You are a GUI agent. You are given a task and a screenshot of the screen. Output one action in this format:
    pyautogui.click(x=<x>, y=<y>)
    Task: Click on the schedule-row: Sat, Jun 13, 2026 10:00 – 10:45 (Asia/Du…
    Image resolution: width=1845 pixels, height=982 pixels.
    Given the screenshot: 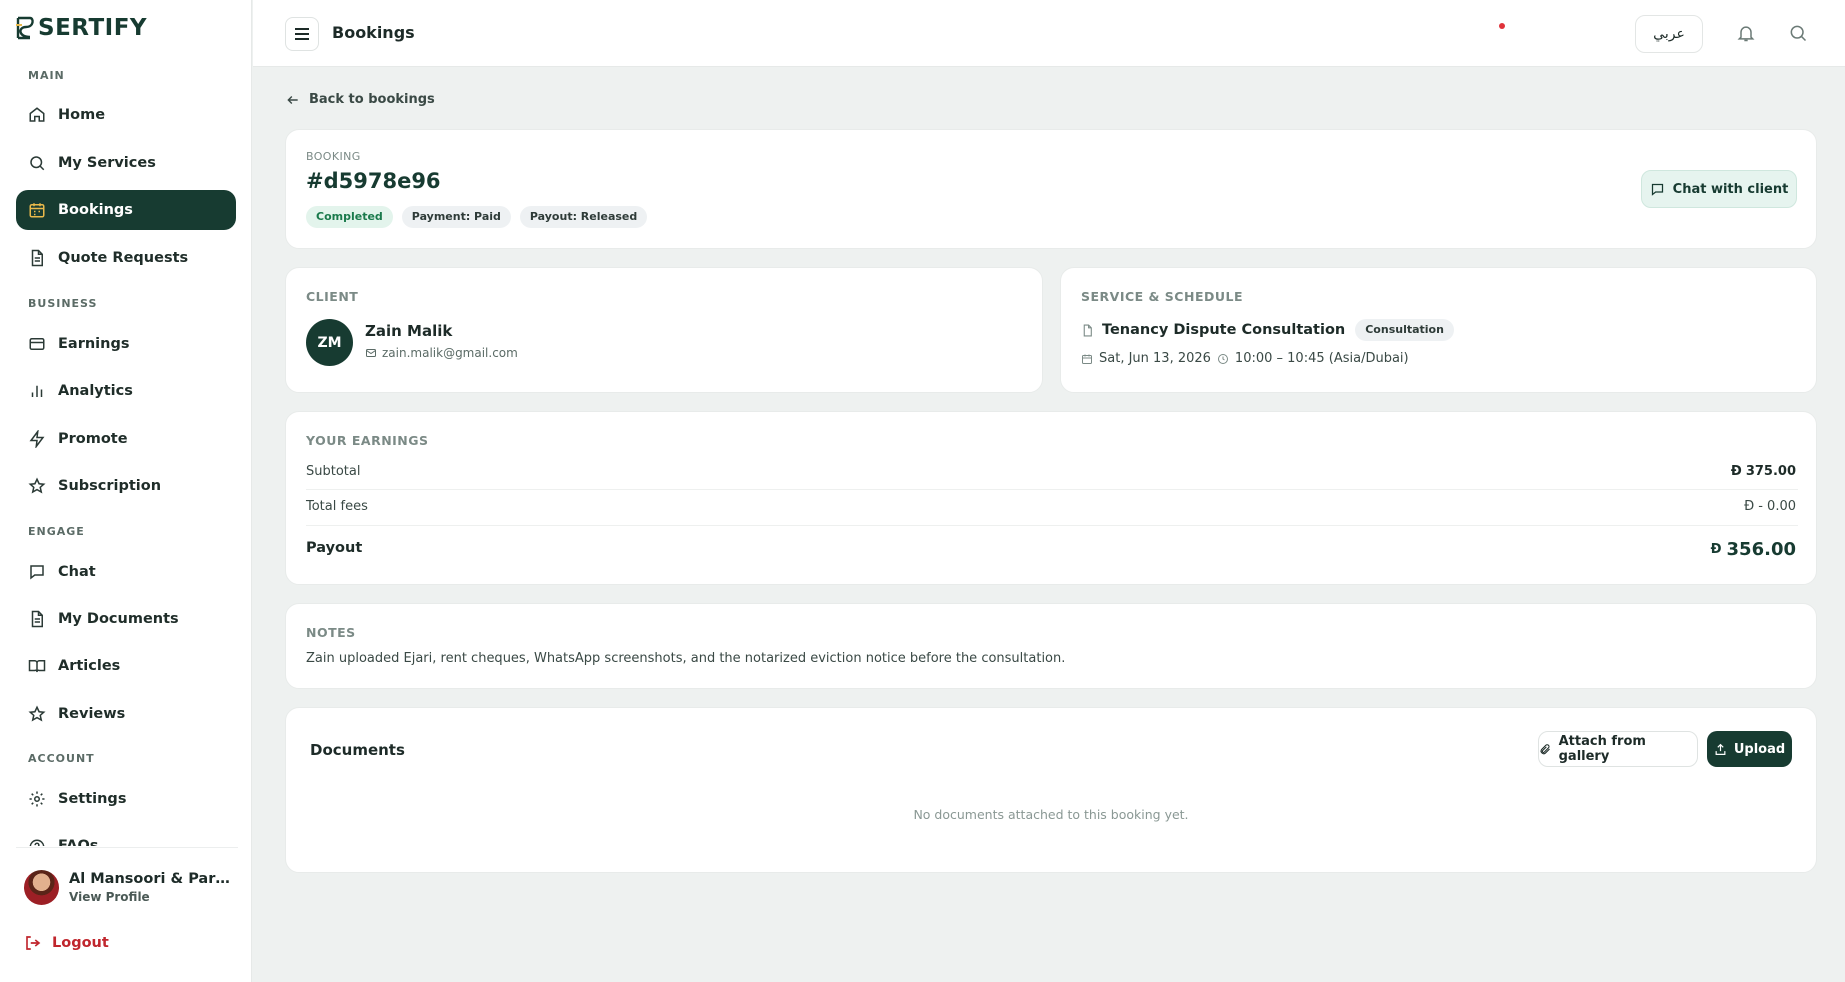 What is the action you would take?
    pyautogui.click(x=1245, y=358)
    